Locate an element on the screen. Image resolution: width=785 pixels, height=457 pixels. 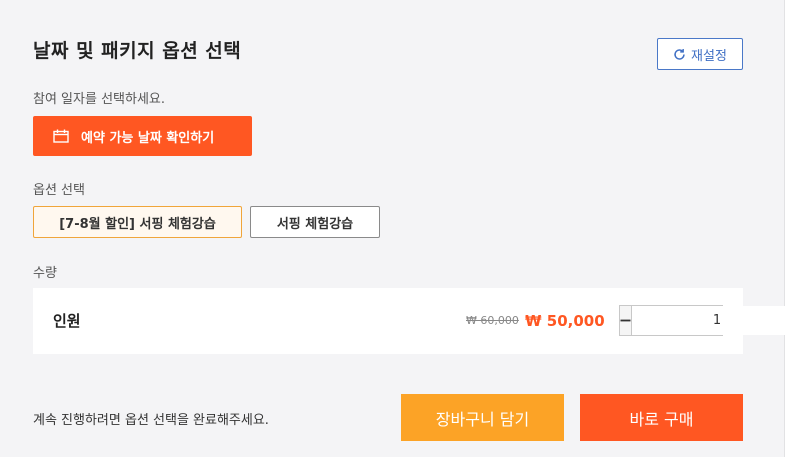
buy-now-button: 바로 구매 is located at coordinates (661, 417).